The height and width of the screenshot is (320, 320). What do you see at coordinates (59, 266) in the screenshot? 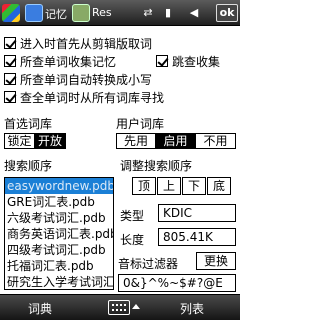
I see `list-item: 托福词汇表.pdb` at bounding box center [59, 266].